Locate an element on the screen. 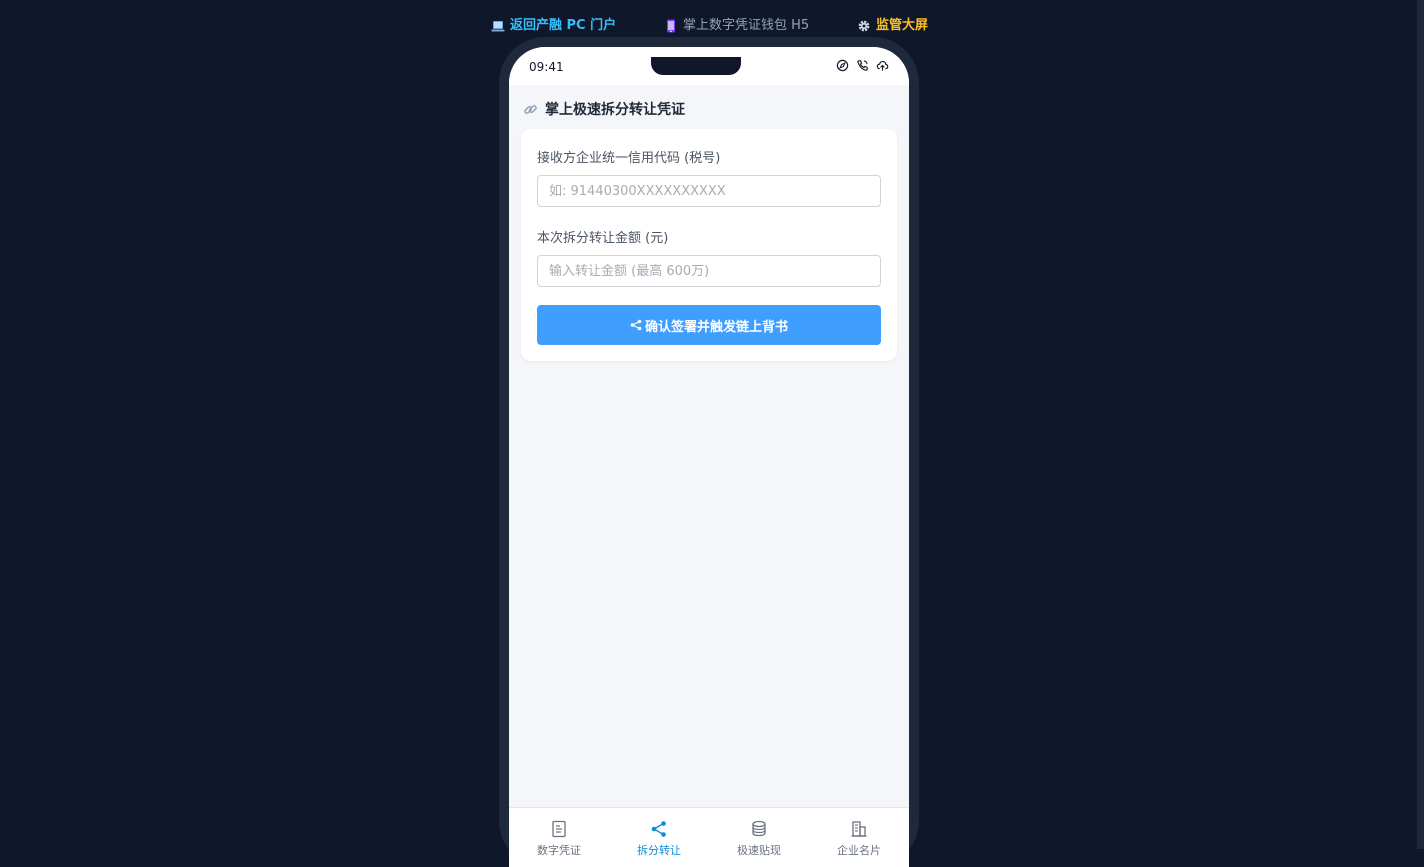 Image resolution: width=1424 pixels, height=867 pixels. tab-fast-discount: 极速贴现 is located at coordinates (759, 837).